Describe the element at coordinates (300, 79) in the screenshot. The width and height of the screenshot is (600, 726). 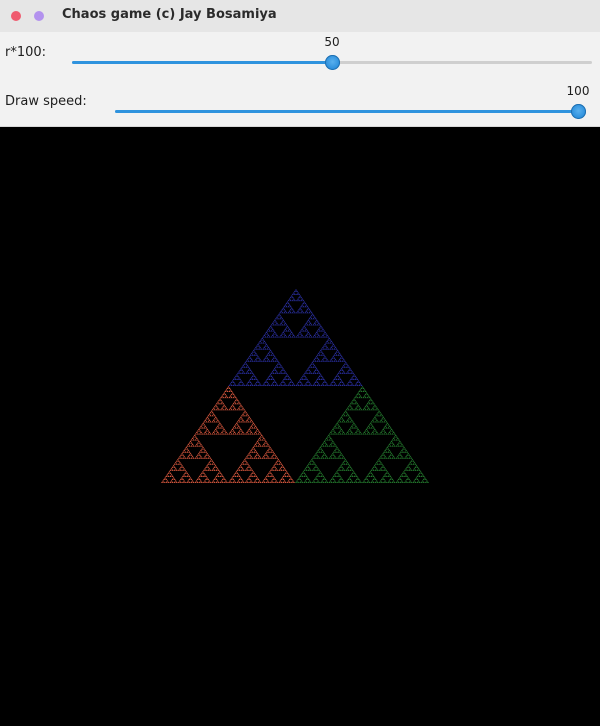
I see `control-panel: r*100: 50 Draw speed: 100` at that location.